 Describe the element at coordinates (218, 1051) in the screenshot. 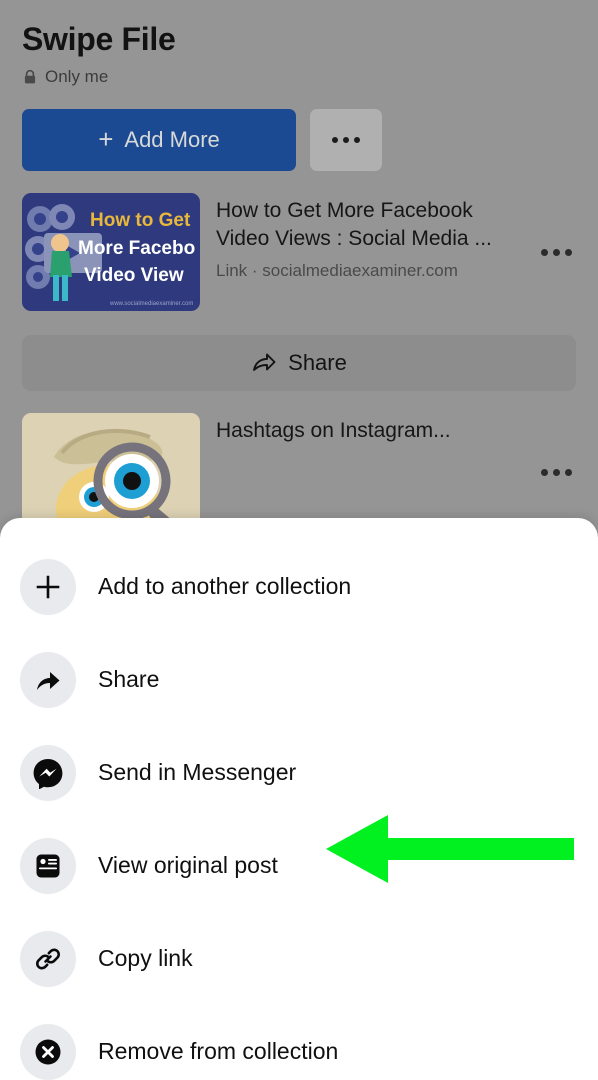

I see `menu-item-label: Remove from collection` at that location.